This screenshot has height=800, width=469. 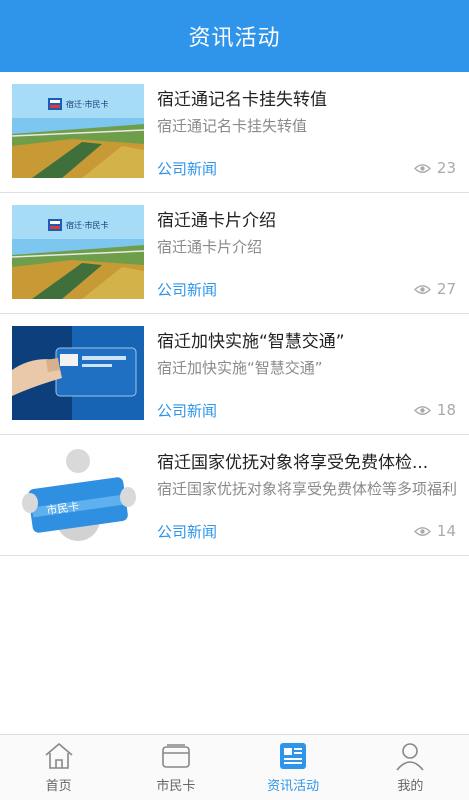 I want to click on news-title: 宿迁通卡片介绍, so click(x=302, y=218).